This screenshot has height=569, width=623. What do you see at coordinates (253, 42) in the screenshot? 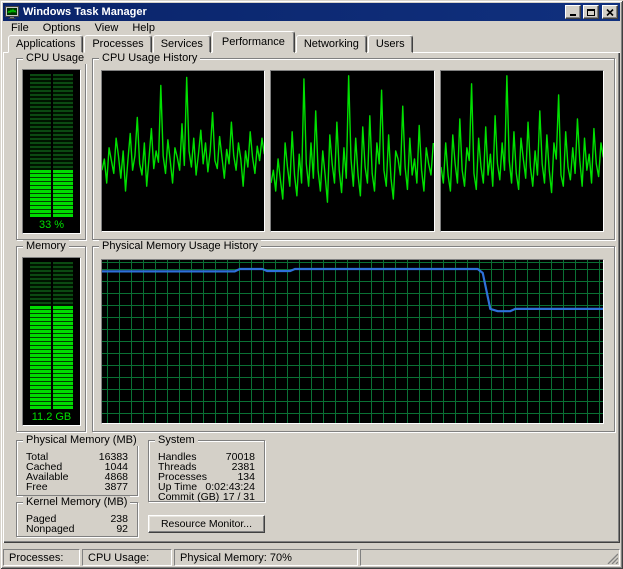
I see `tab-performance: Performance` at bounding box center [253, 42].